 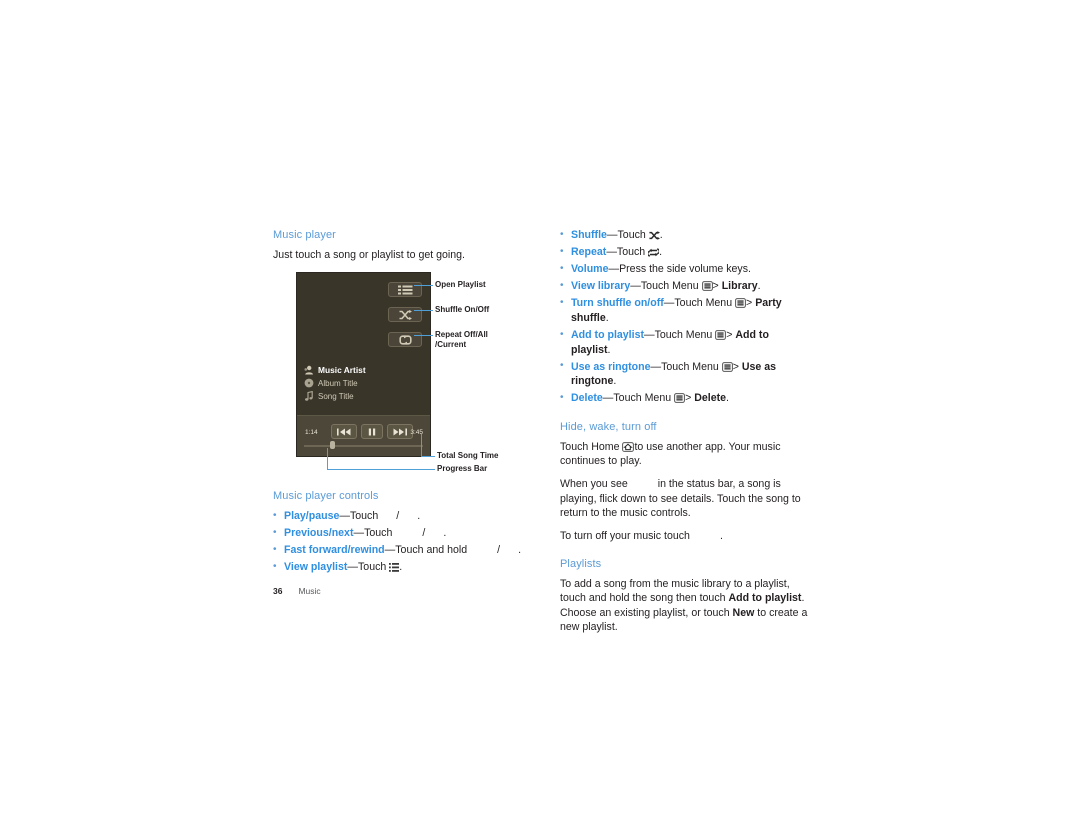 What do you see at coordinates (749, 303) in the screenshot?
I see `arrow-turn-shuffle: >` at bounding box center [749, 303].